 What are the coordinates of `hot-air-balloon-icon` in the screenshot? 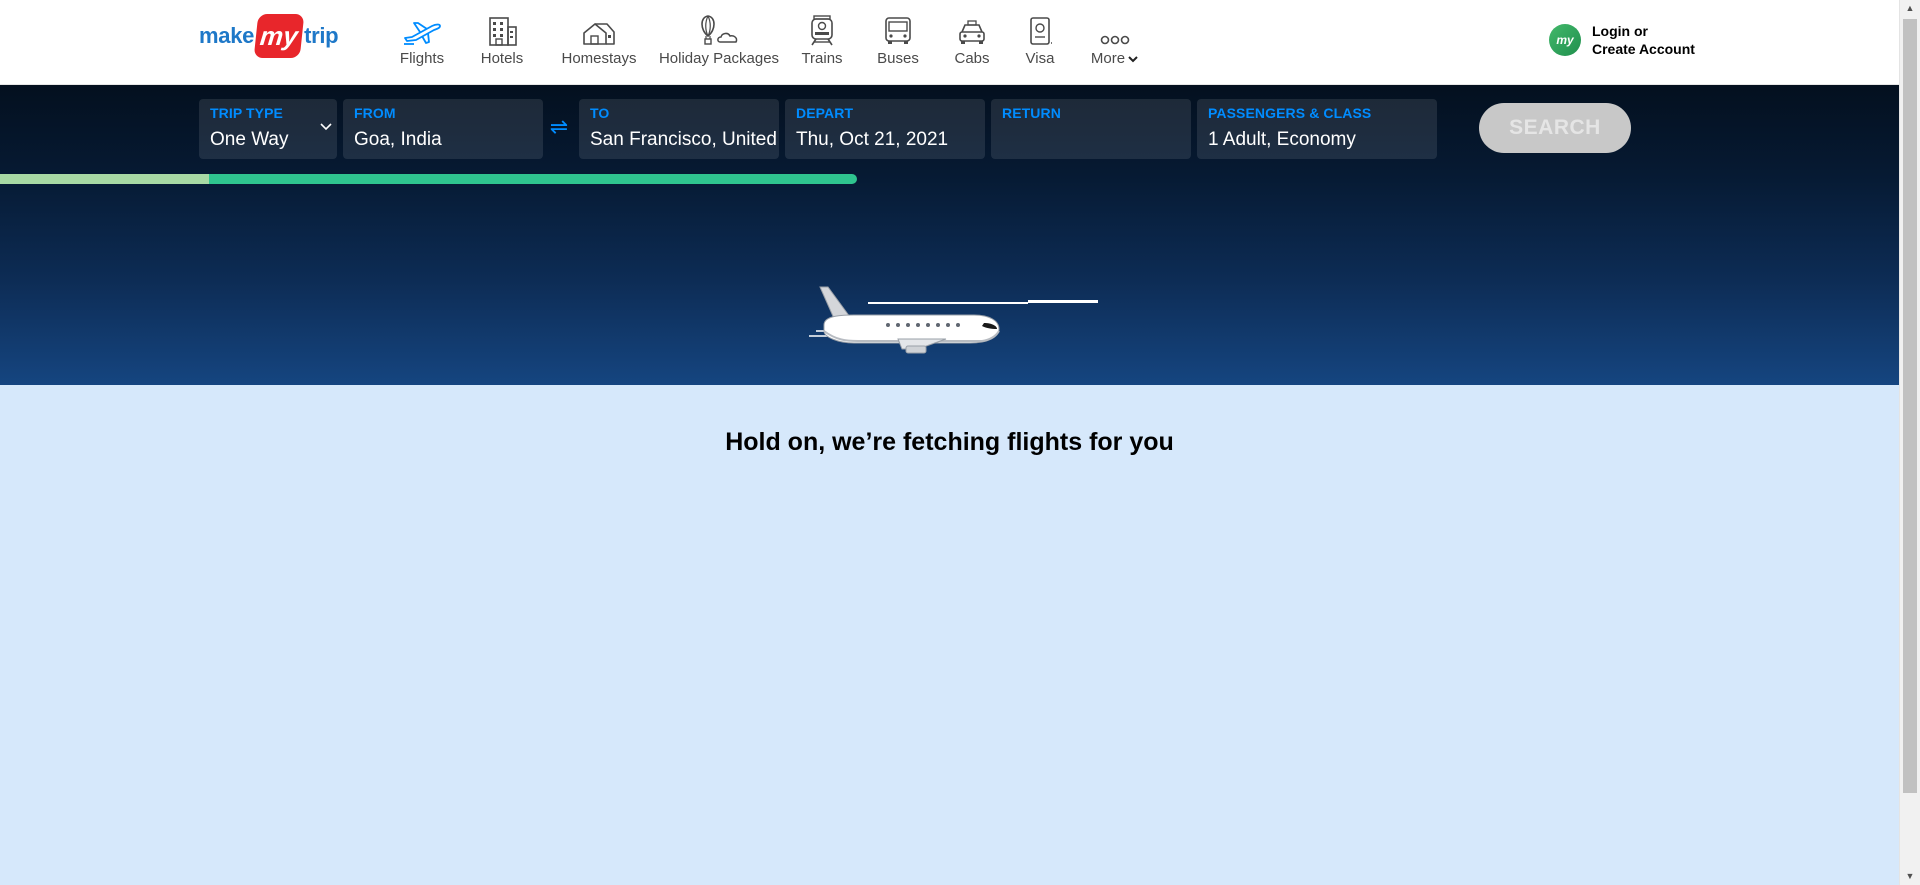 It's located at (719, 30).